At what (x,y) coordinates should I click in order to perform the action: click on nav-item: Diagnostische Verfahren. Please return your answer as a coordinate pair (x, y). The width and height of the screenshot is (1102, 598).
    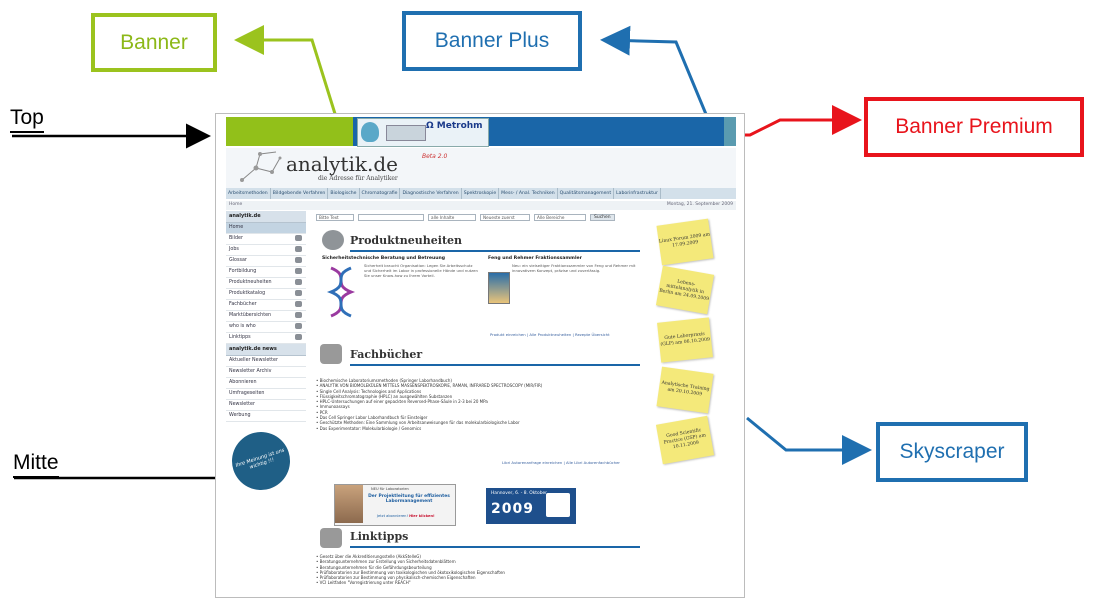
    Looking at the image, I should click on (431, 193).